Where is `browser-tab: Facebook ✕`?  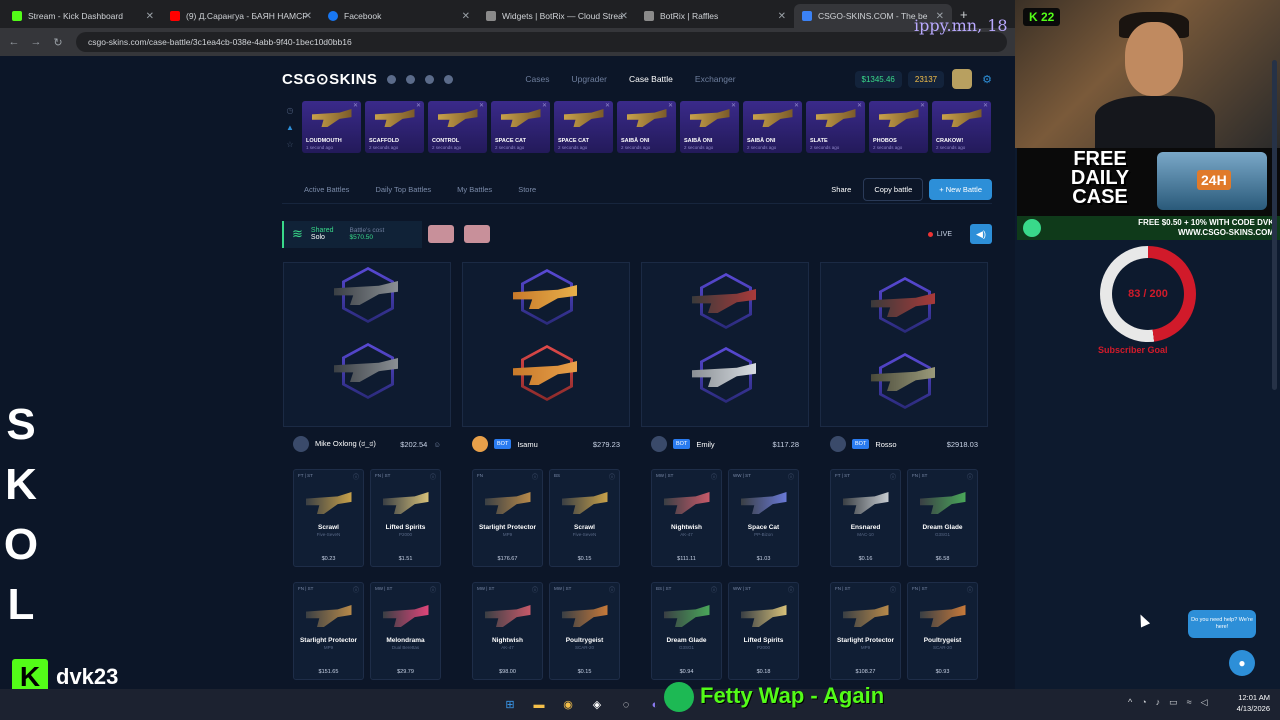
browser-tab: Facebook ✕ is located at coordinates (399, 16).